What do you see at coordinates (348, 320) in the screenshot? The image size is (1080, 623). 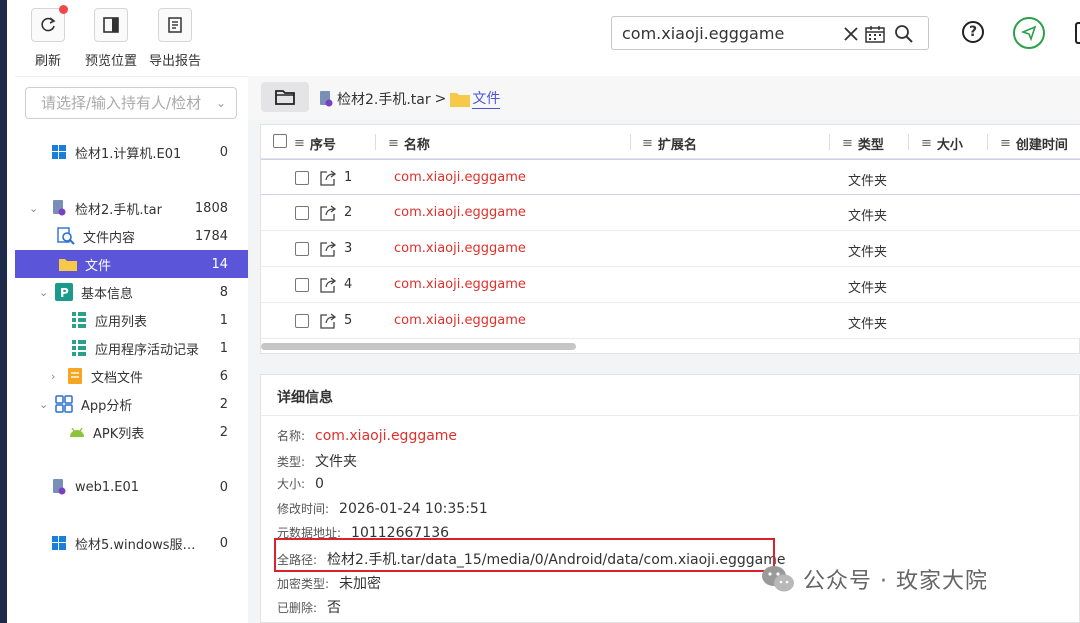 I see `row-index: 5` at bounding box center [348, 320].